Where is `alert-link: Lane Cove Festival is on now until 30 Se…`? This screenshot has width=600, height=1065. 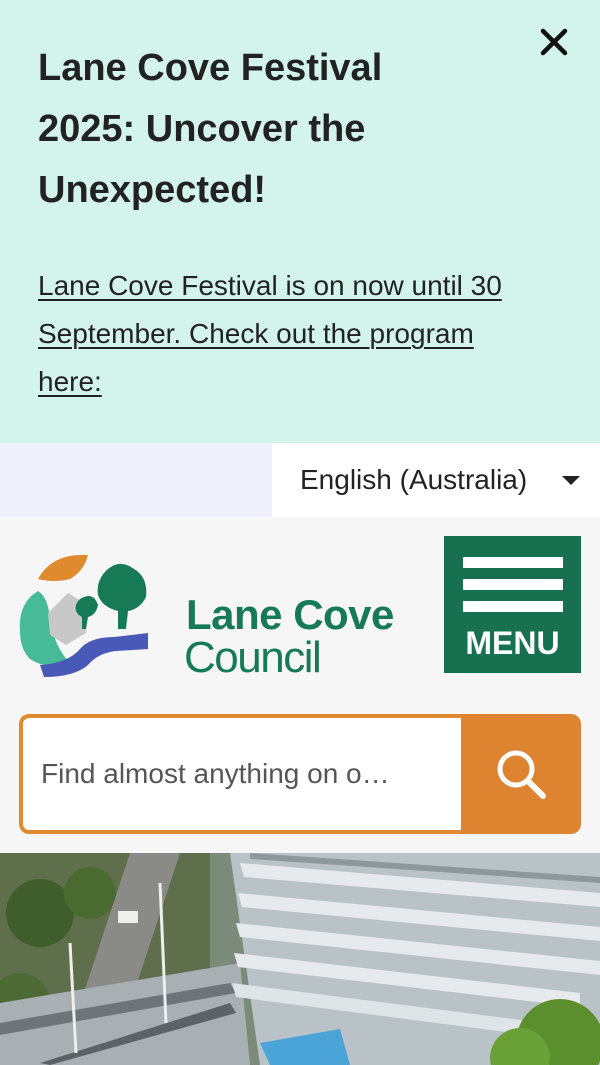
alert-link: Lane Cove Festival is on now until 30 Se… is located at coordinates (288, 334).